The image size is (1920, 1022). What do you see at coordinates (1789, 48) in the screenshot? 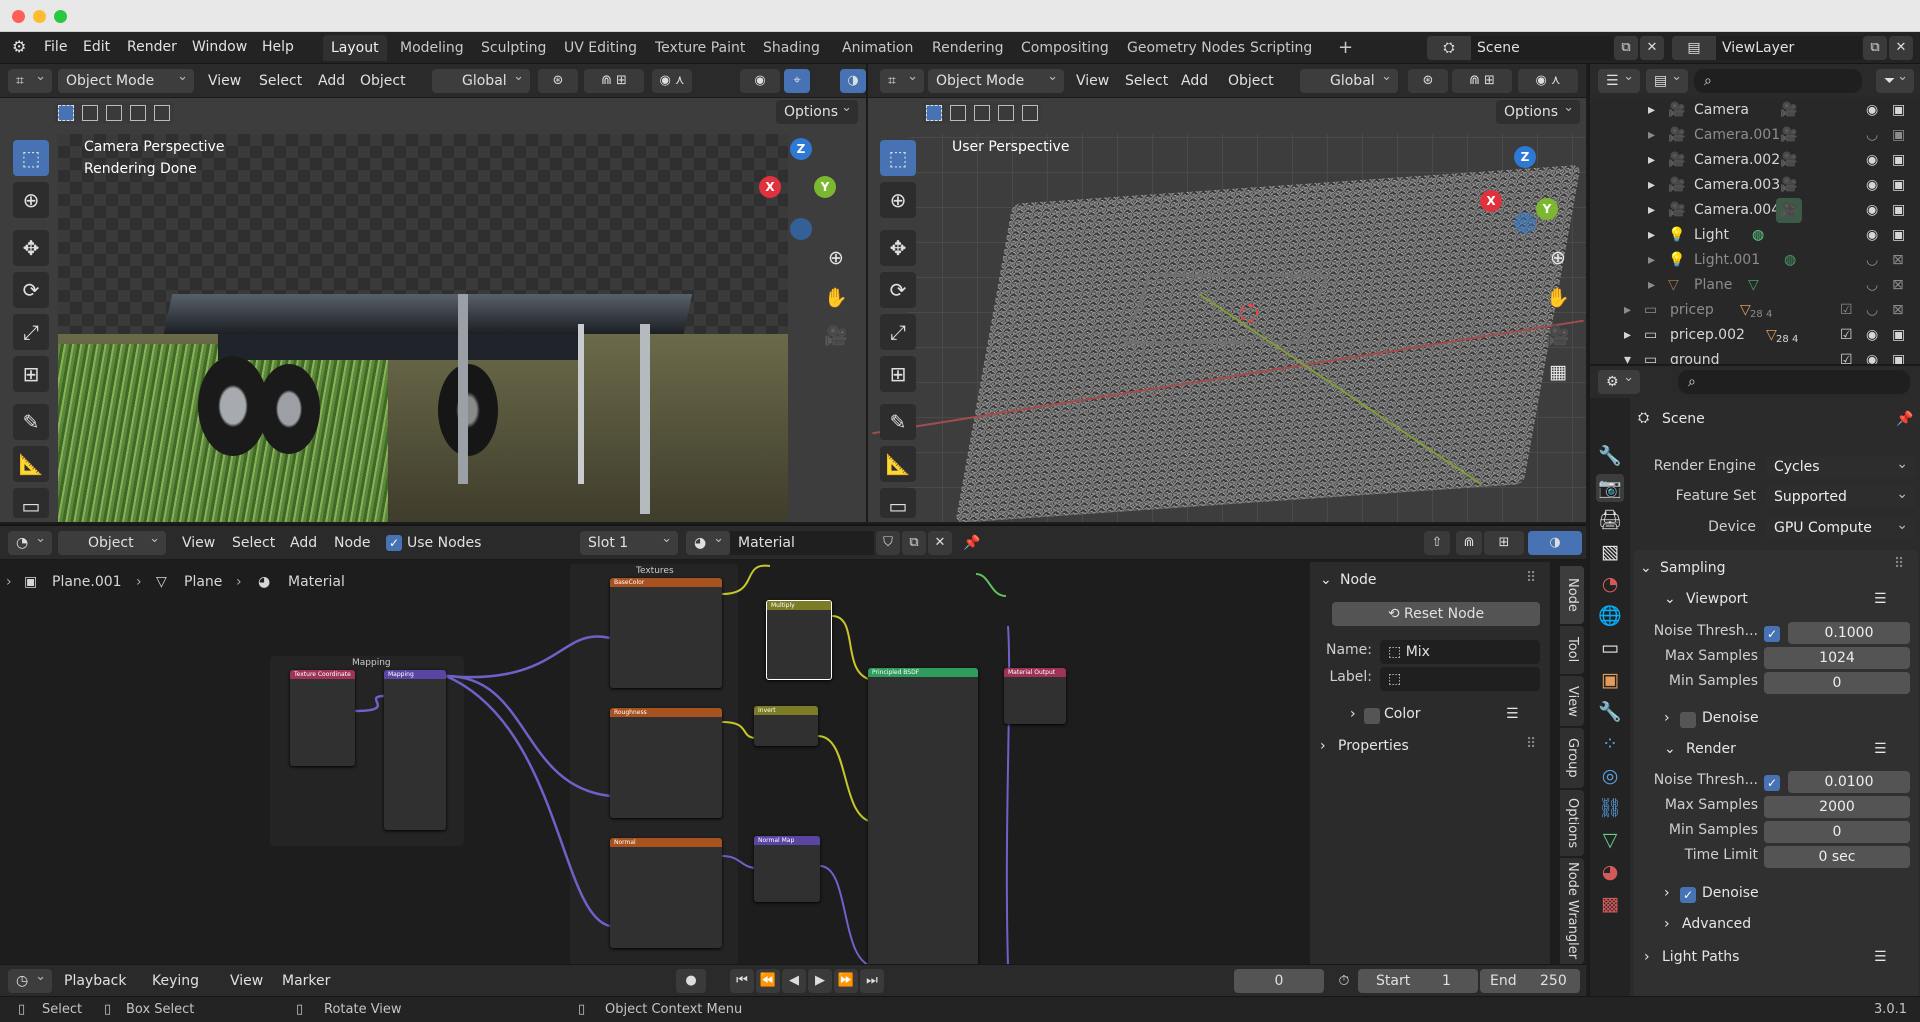
I see `view-layer-name-field: ViewLayer` at bounding box center [1789, 48].